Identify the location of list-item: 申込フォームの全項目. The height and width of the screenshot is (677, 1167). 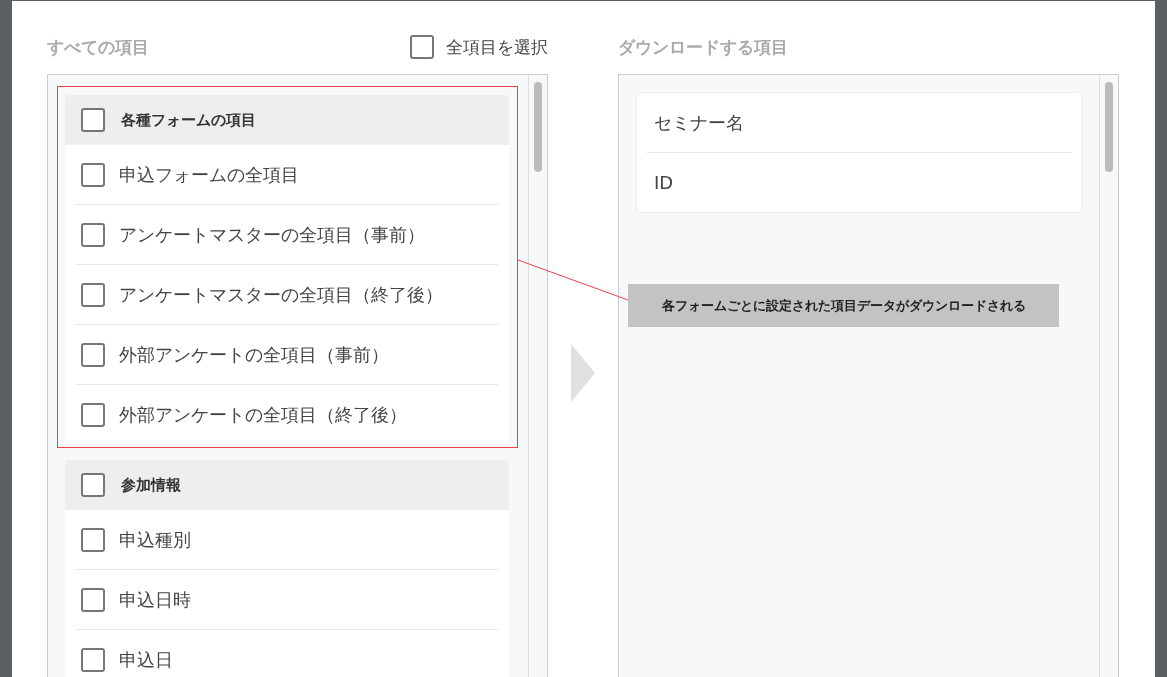
(287, 175).